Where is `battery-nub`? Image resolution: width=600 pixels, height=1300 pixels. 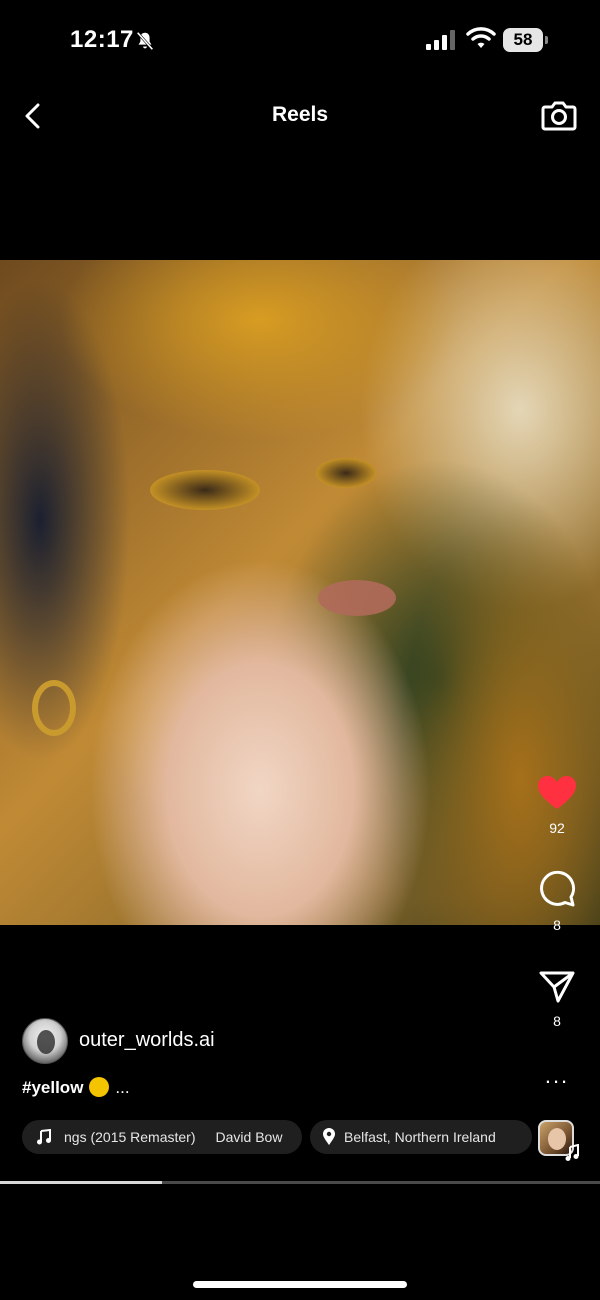 battery-nub is located at coordinates (546, 40).